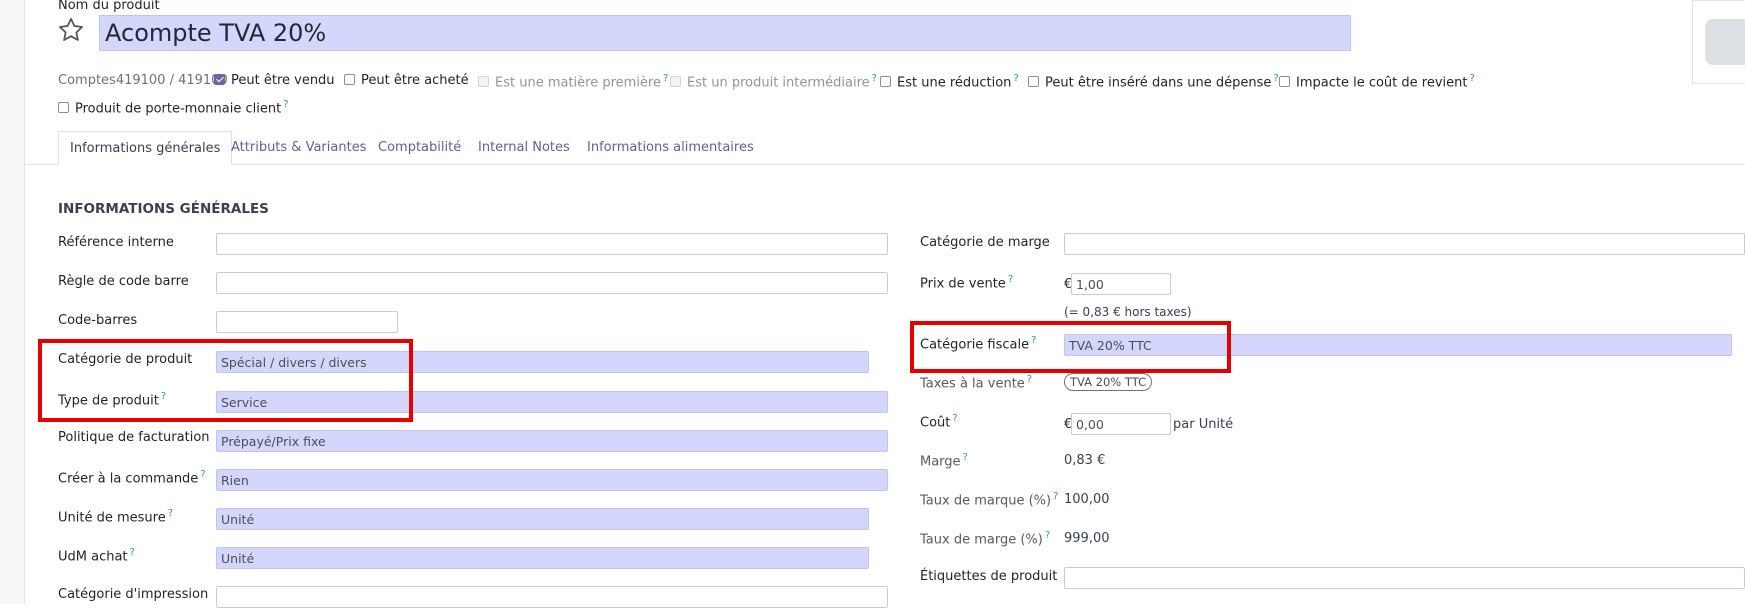 This screenshot has height=608, width=1745. What do you see at coordinates (552, 597) in the screenshot?
I see `print-category-select` at bounding box center [552, 597].